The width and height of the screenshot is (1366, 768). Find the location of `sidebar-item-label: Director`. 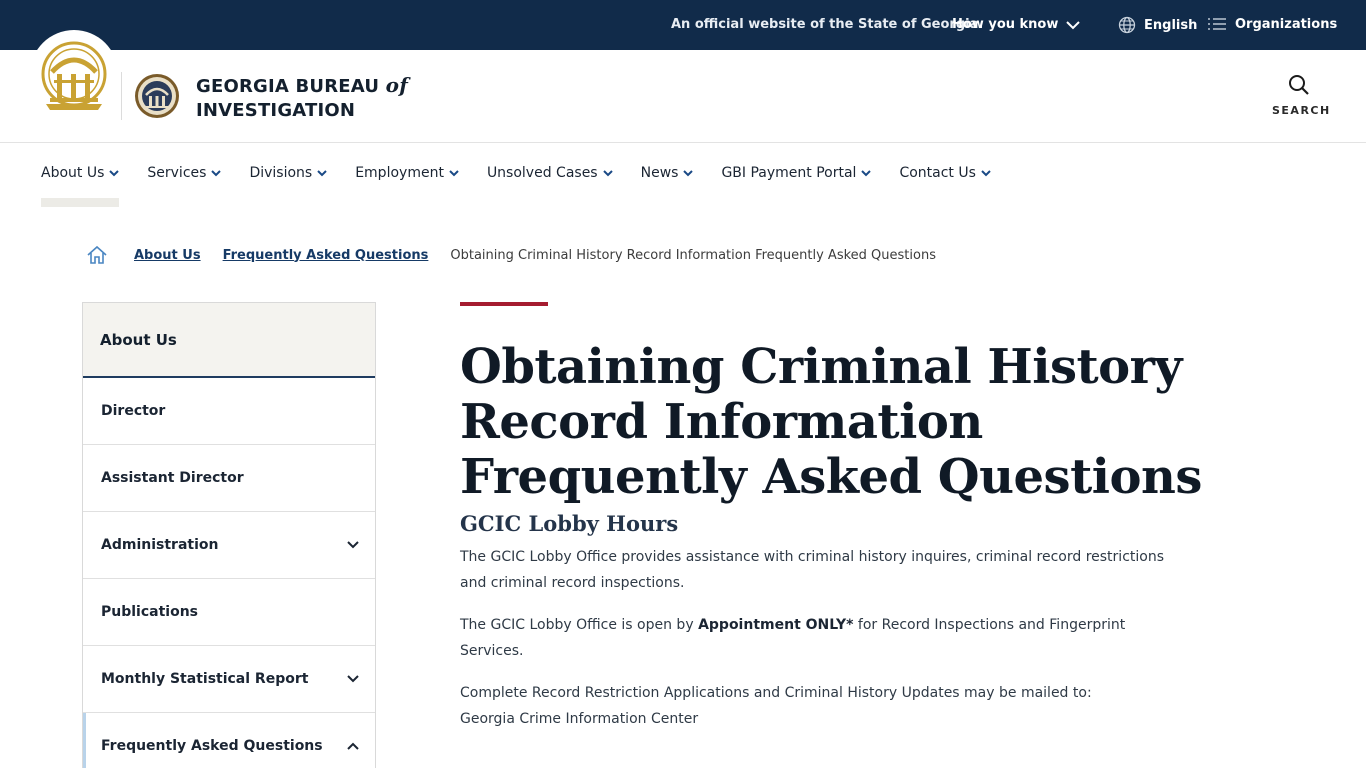

sidebar-item-label: Director is located at coordinates (133, 411).